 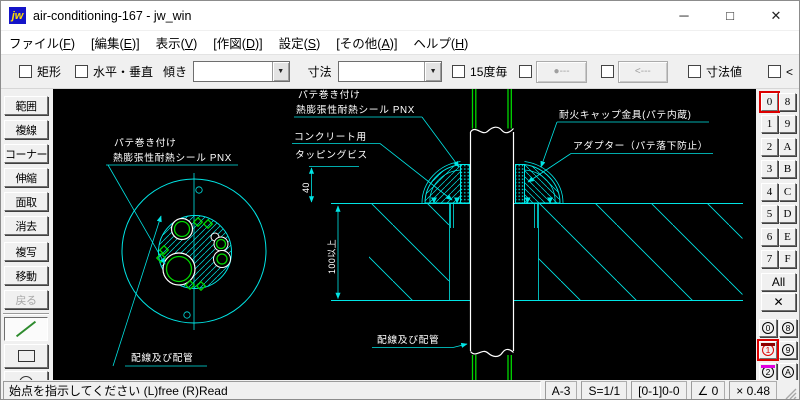 I want to click on layer-group-button-1: 1, so click(x=768, y=350).